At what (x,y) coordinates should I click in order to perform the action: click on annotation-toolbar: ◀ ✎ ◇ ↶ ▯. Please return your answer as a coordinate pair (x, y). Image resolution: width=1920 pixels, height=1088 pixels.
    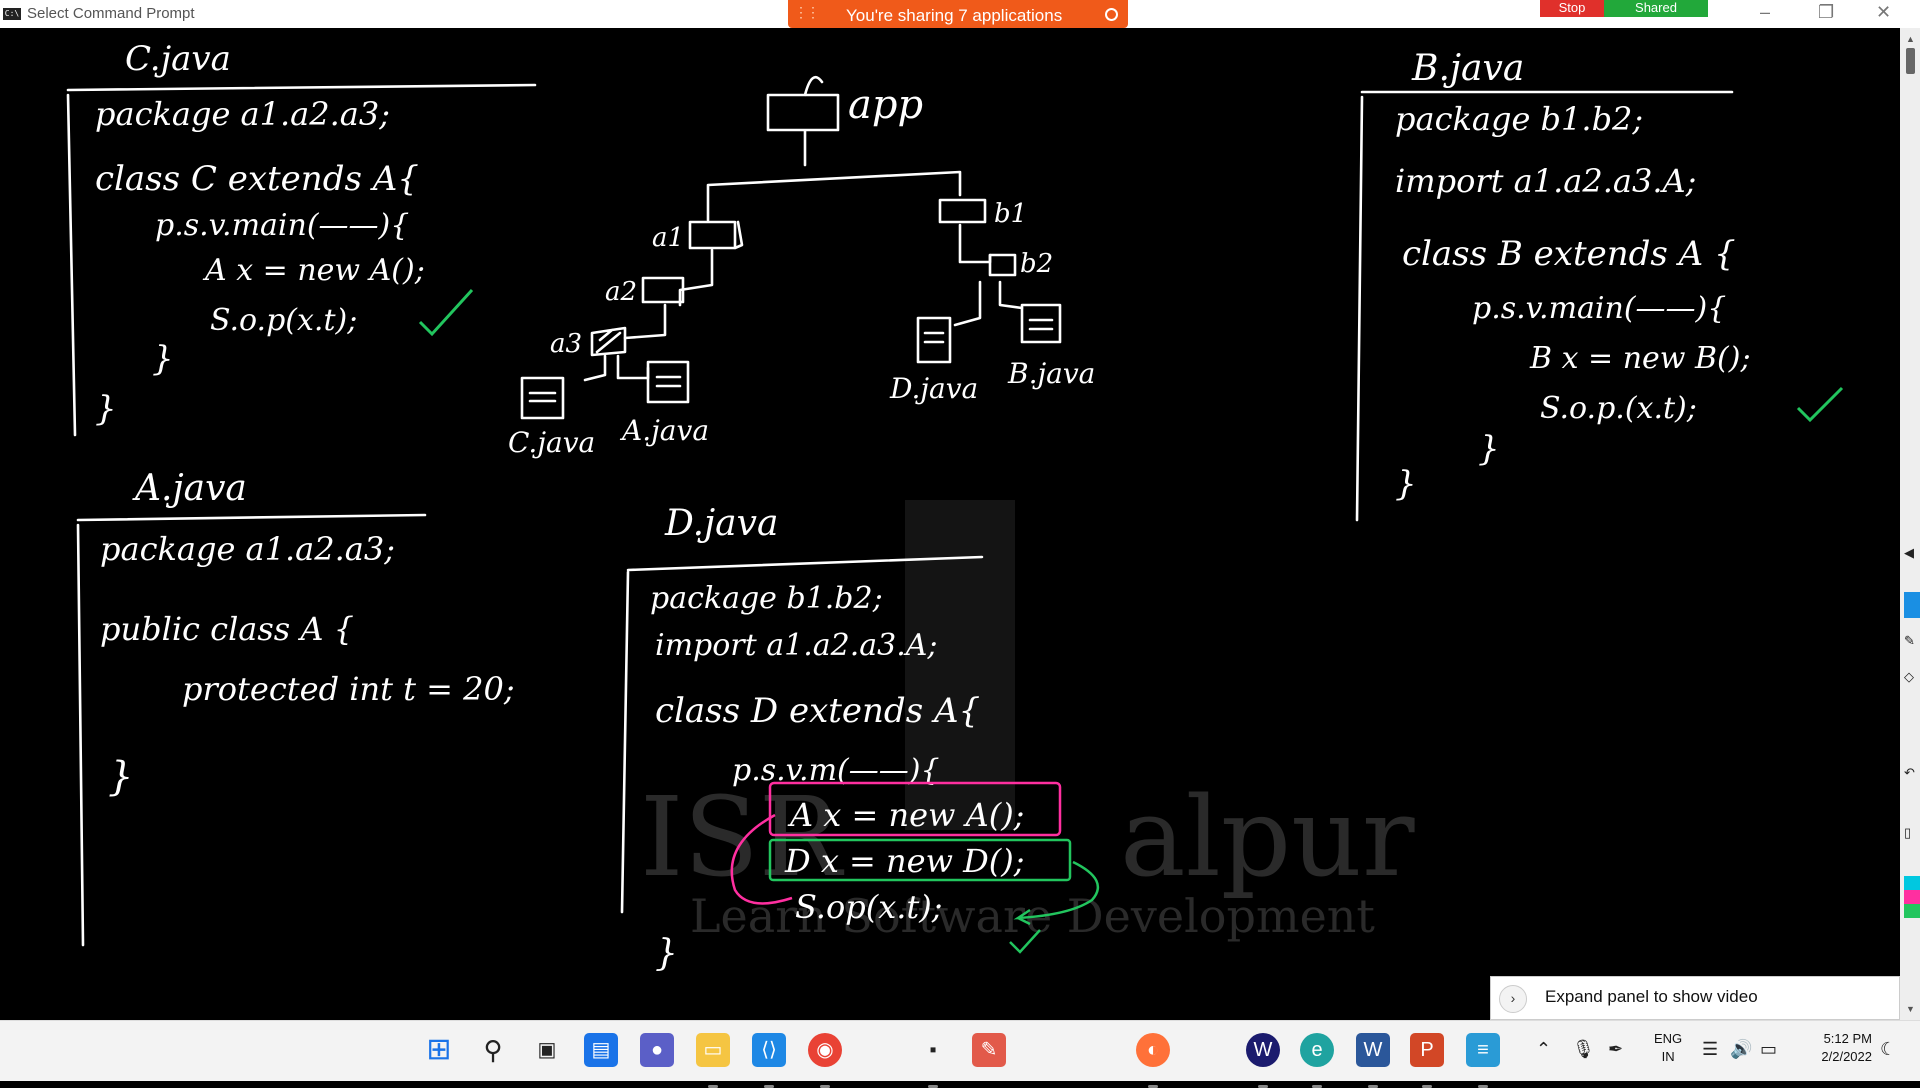
    Looking at the image, I should click on (1912, 760).